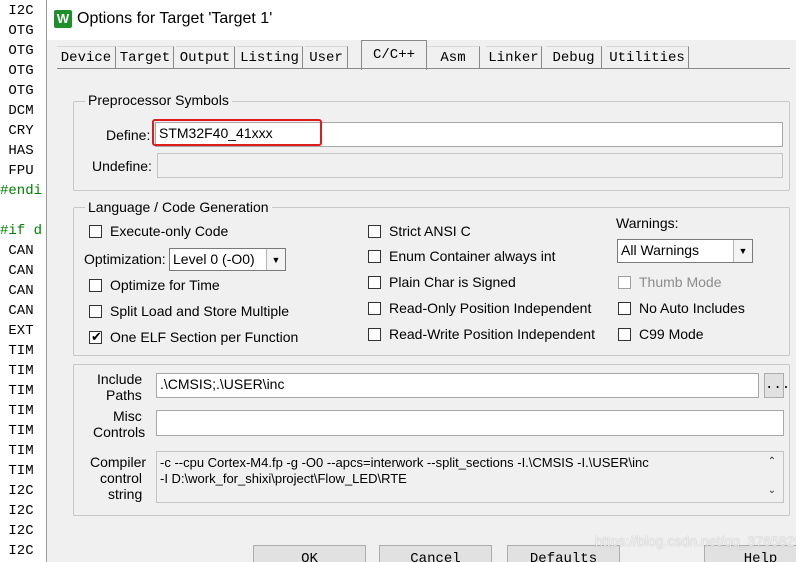 This screenshot has width=803, height=562. What do you see at coordinates (696, 541) in the screenshot?
I see `watermark-text: https://blog.csdn.net/qq_37658298` at bounding box center [696, 541].